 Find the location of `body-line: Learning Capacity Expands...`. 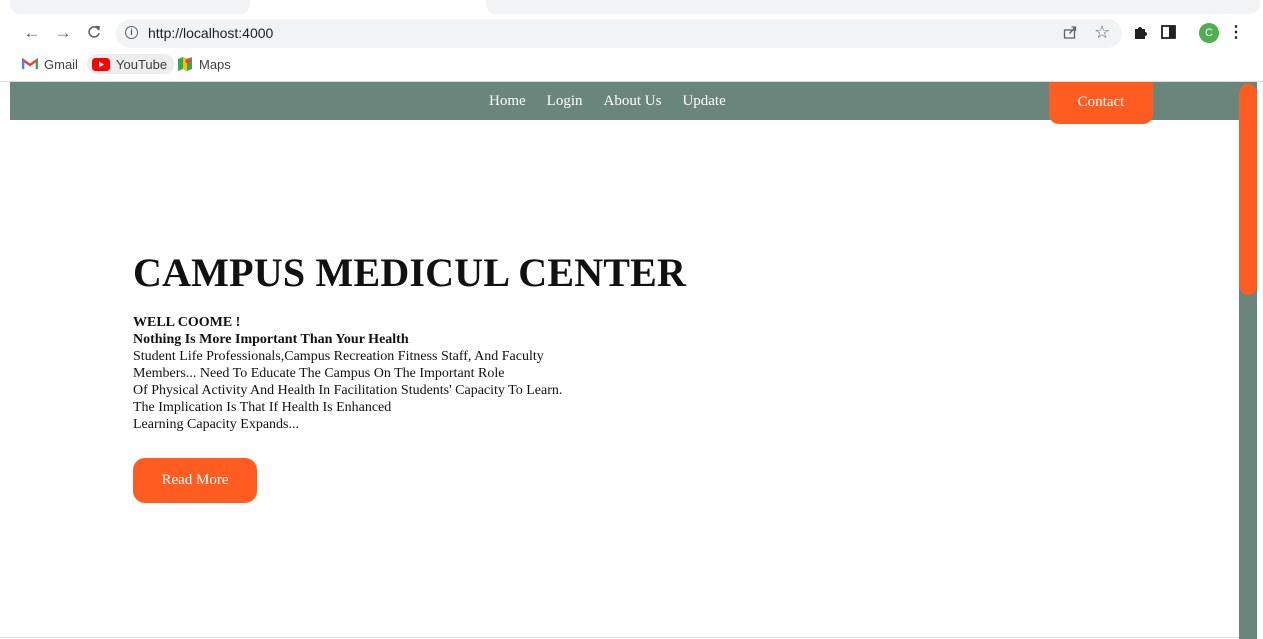

body-line: Learning Capacity Expands... is located at coordinates (216, 424).